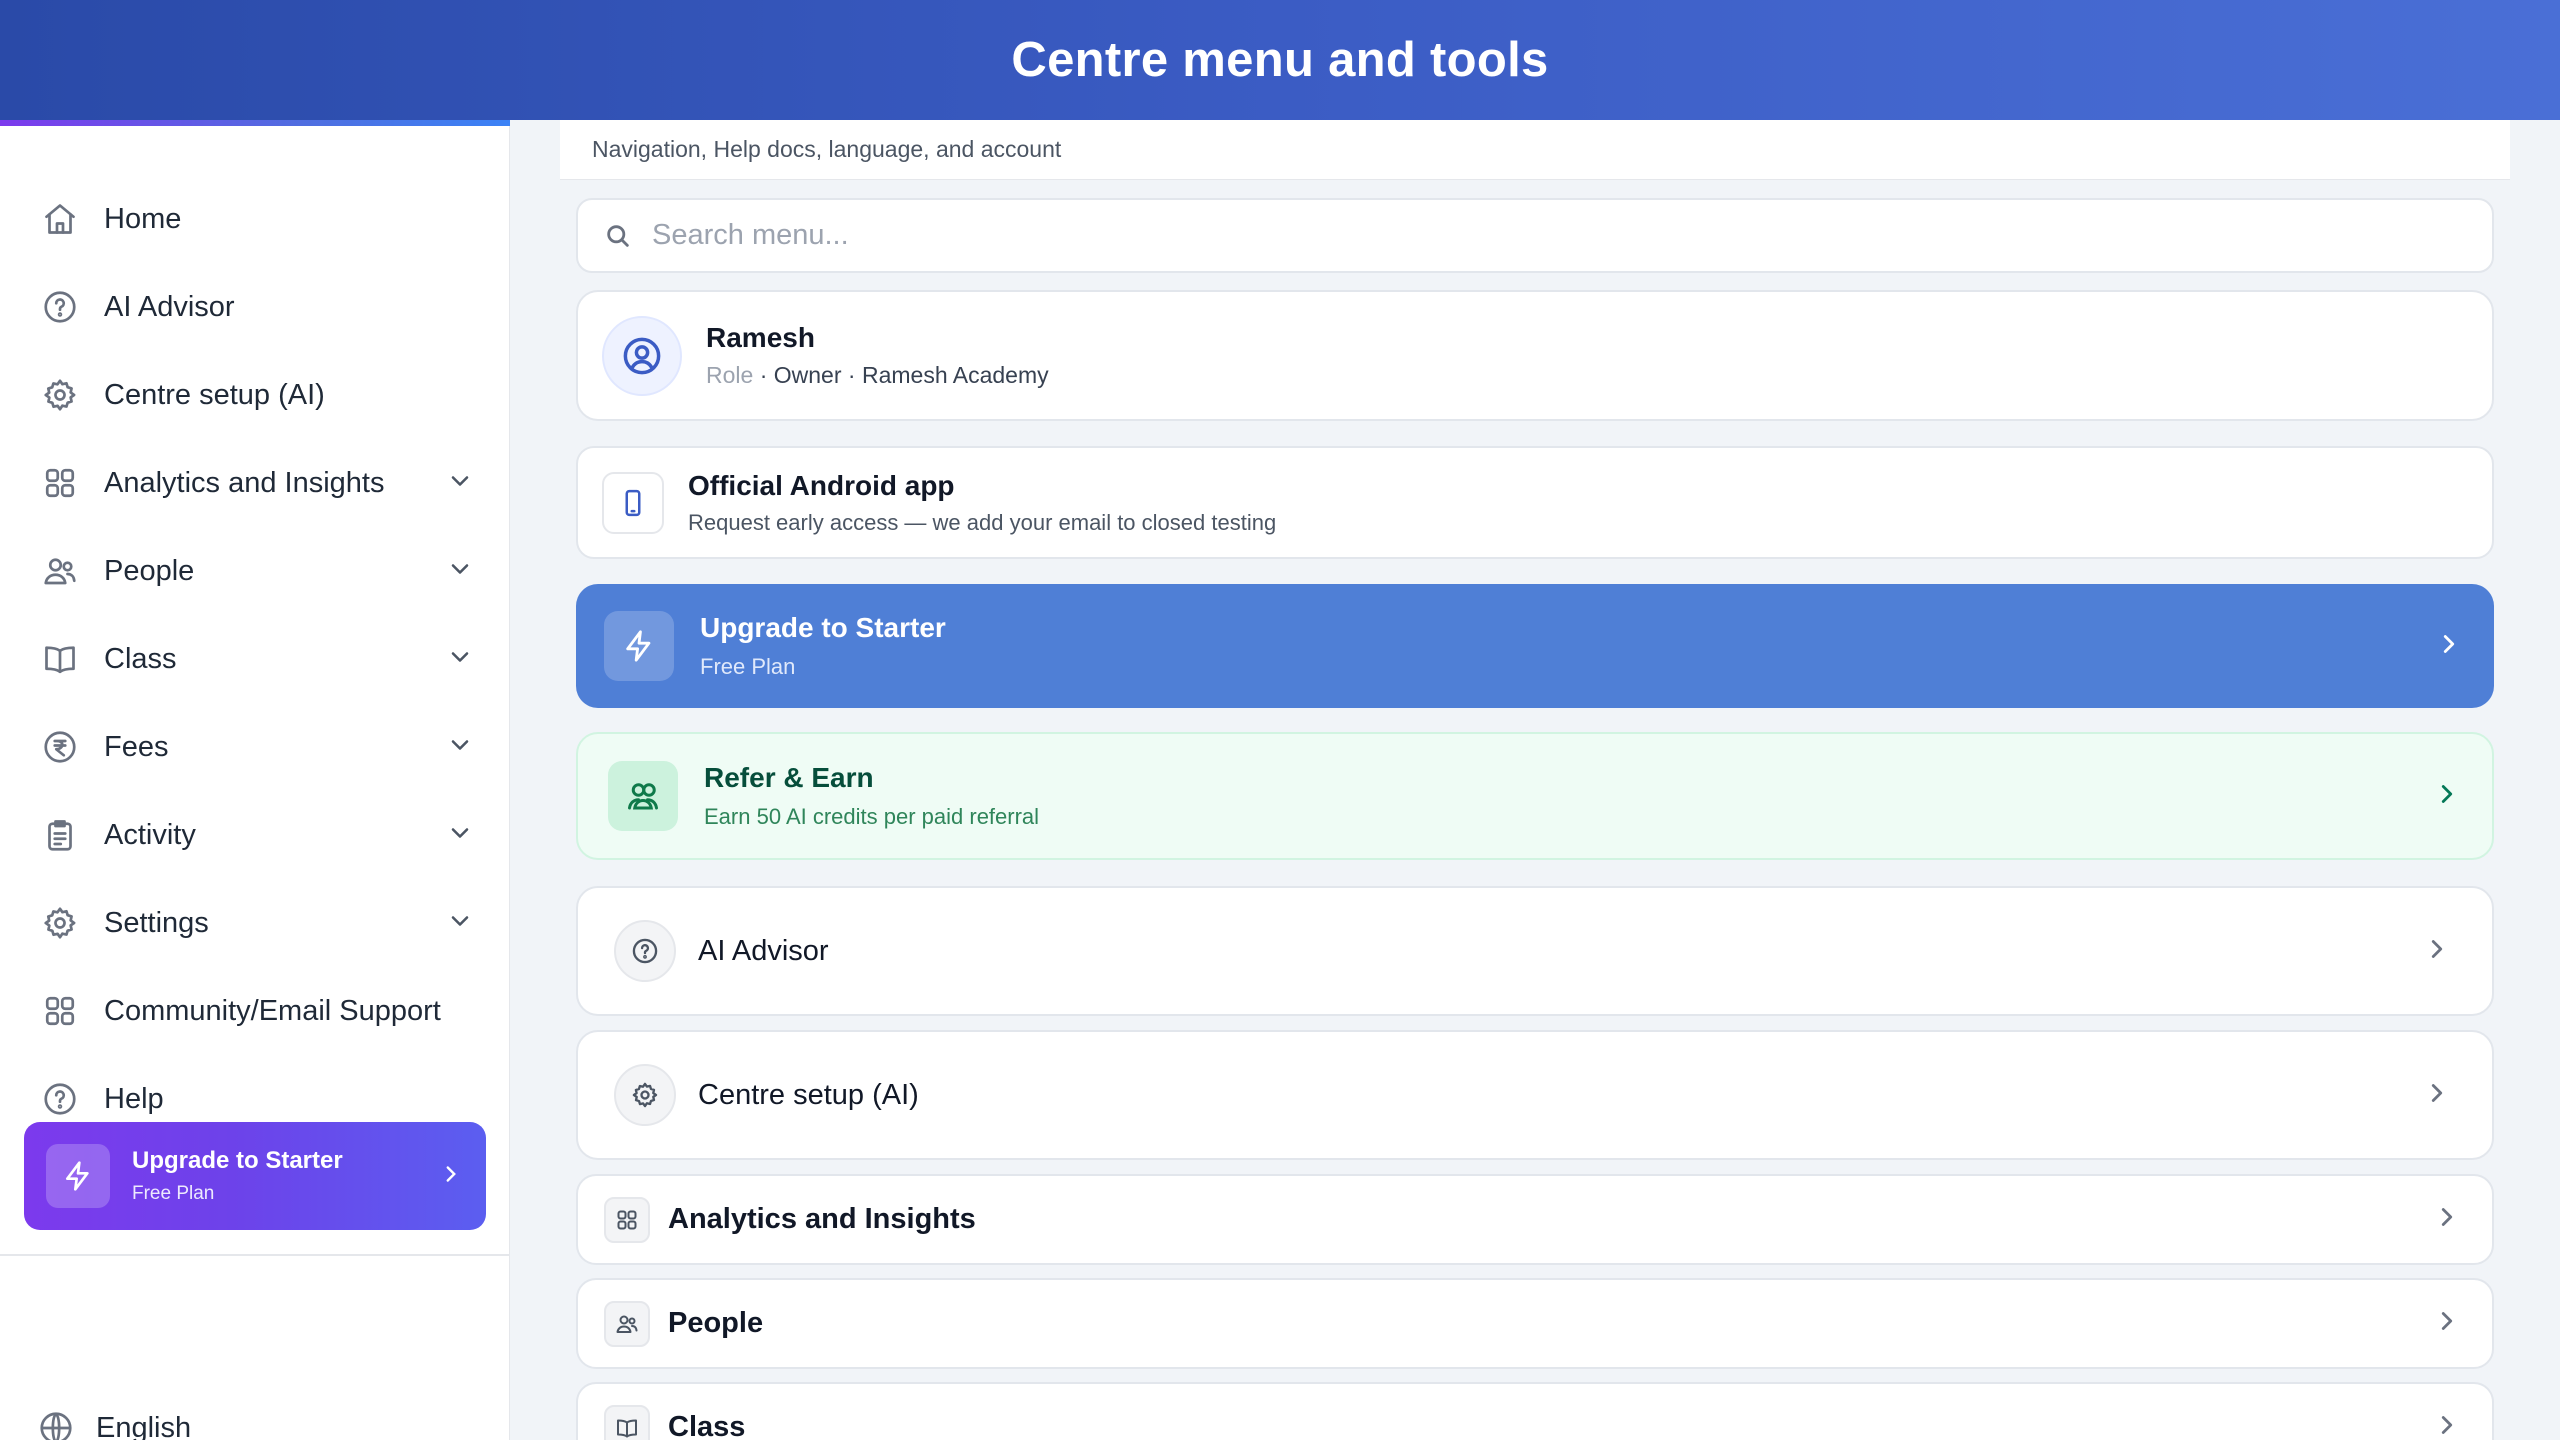  Describe the element at coordinates (955, 375) in the screenshot. I see `profile-centre: Ramesh Academy` at that location.